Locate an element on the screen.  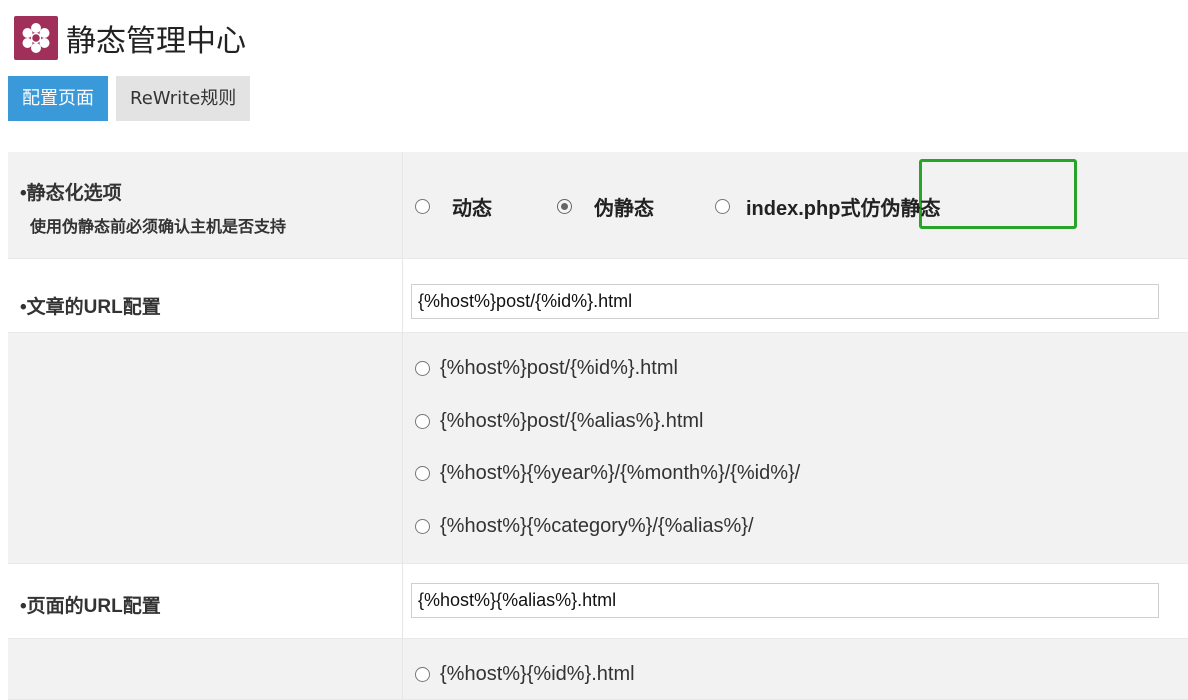
radio-index-php: index.php式仿伪静态 is located at coordinates (827, 206).